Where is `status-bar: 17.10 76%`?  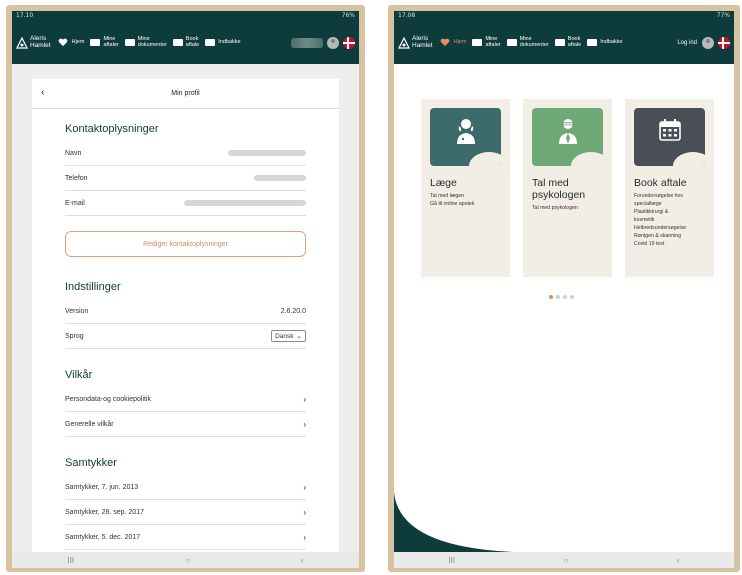 status-bar: 17.10 76% is located at coordinates (185, 16).